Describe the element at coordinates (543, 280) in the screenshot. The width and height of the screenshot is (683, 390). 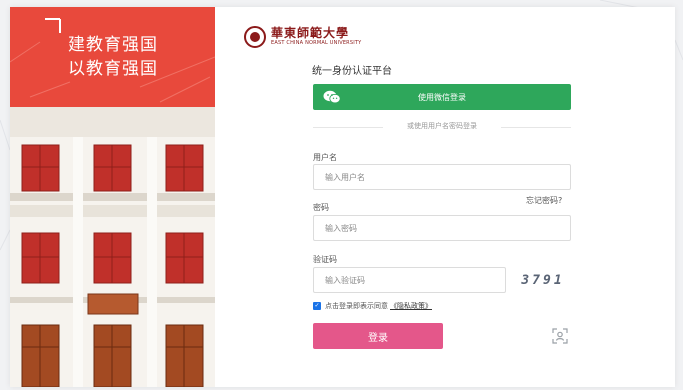
I see `captcha-image: 3791` at that location.